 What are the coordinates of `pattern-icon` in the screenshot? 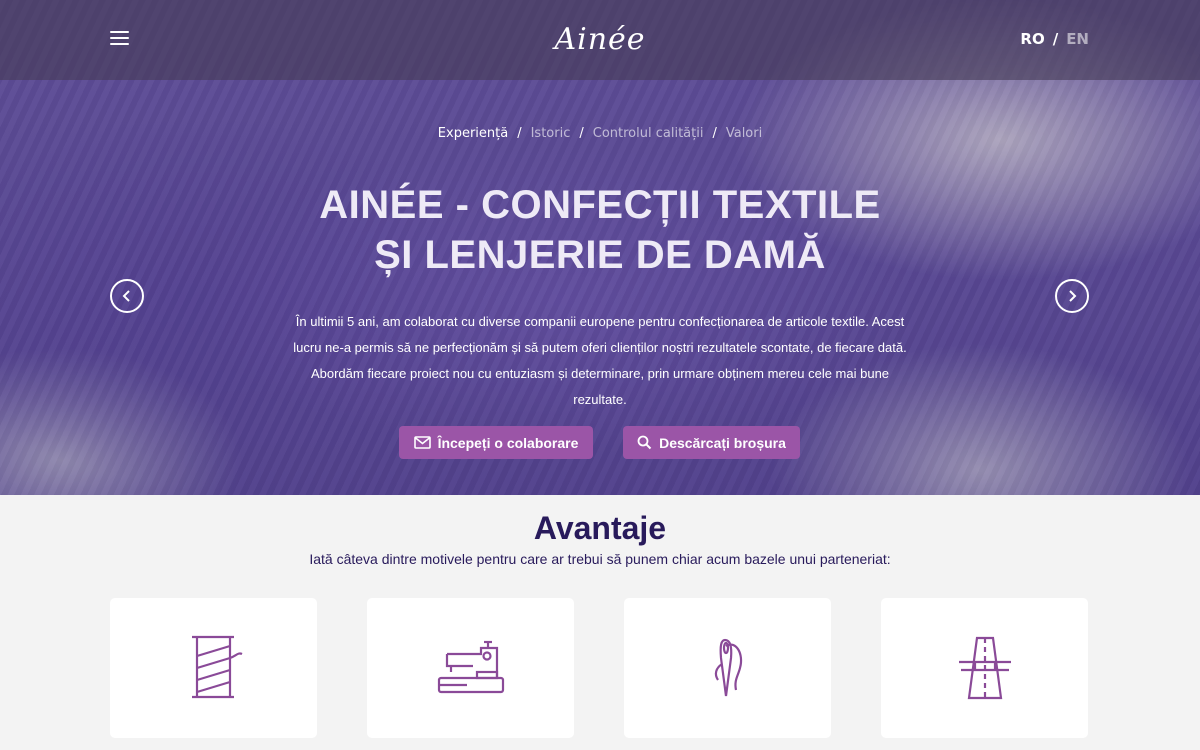 It's located at (984, 668).